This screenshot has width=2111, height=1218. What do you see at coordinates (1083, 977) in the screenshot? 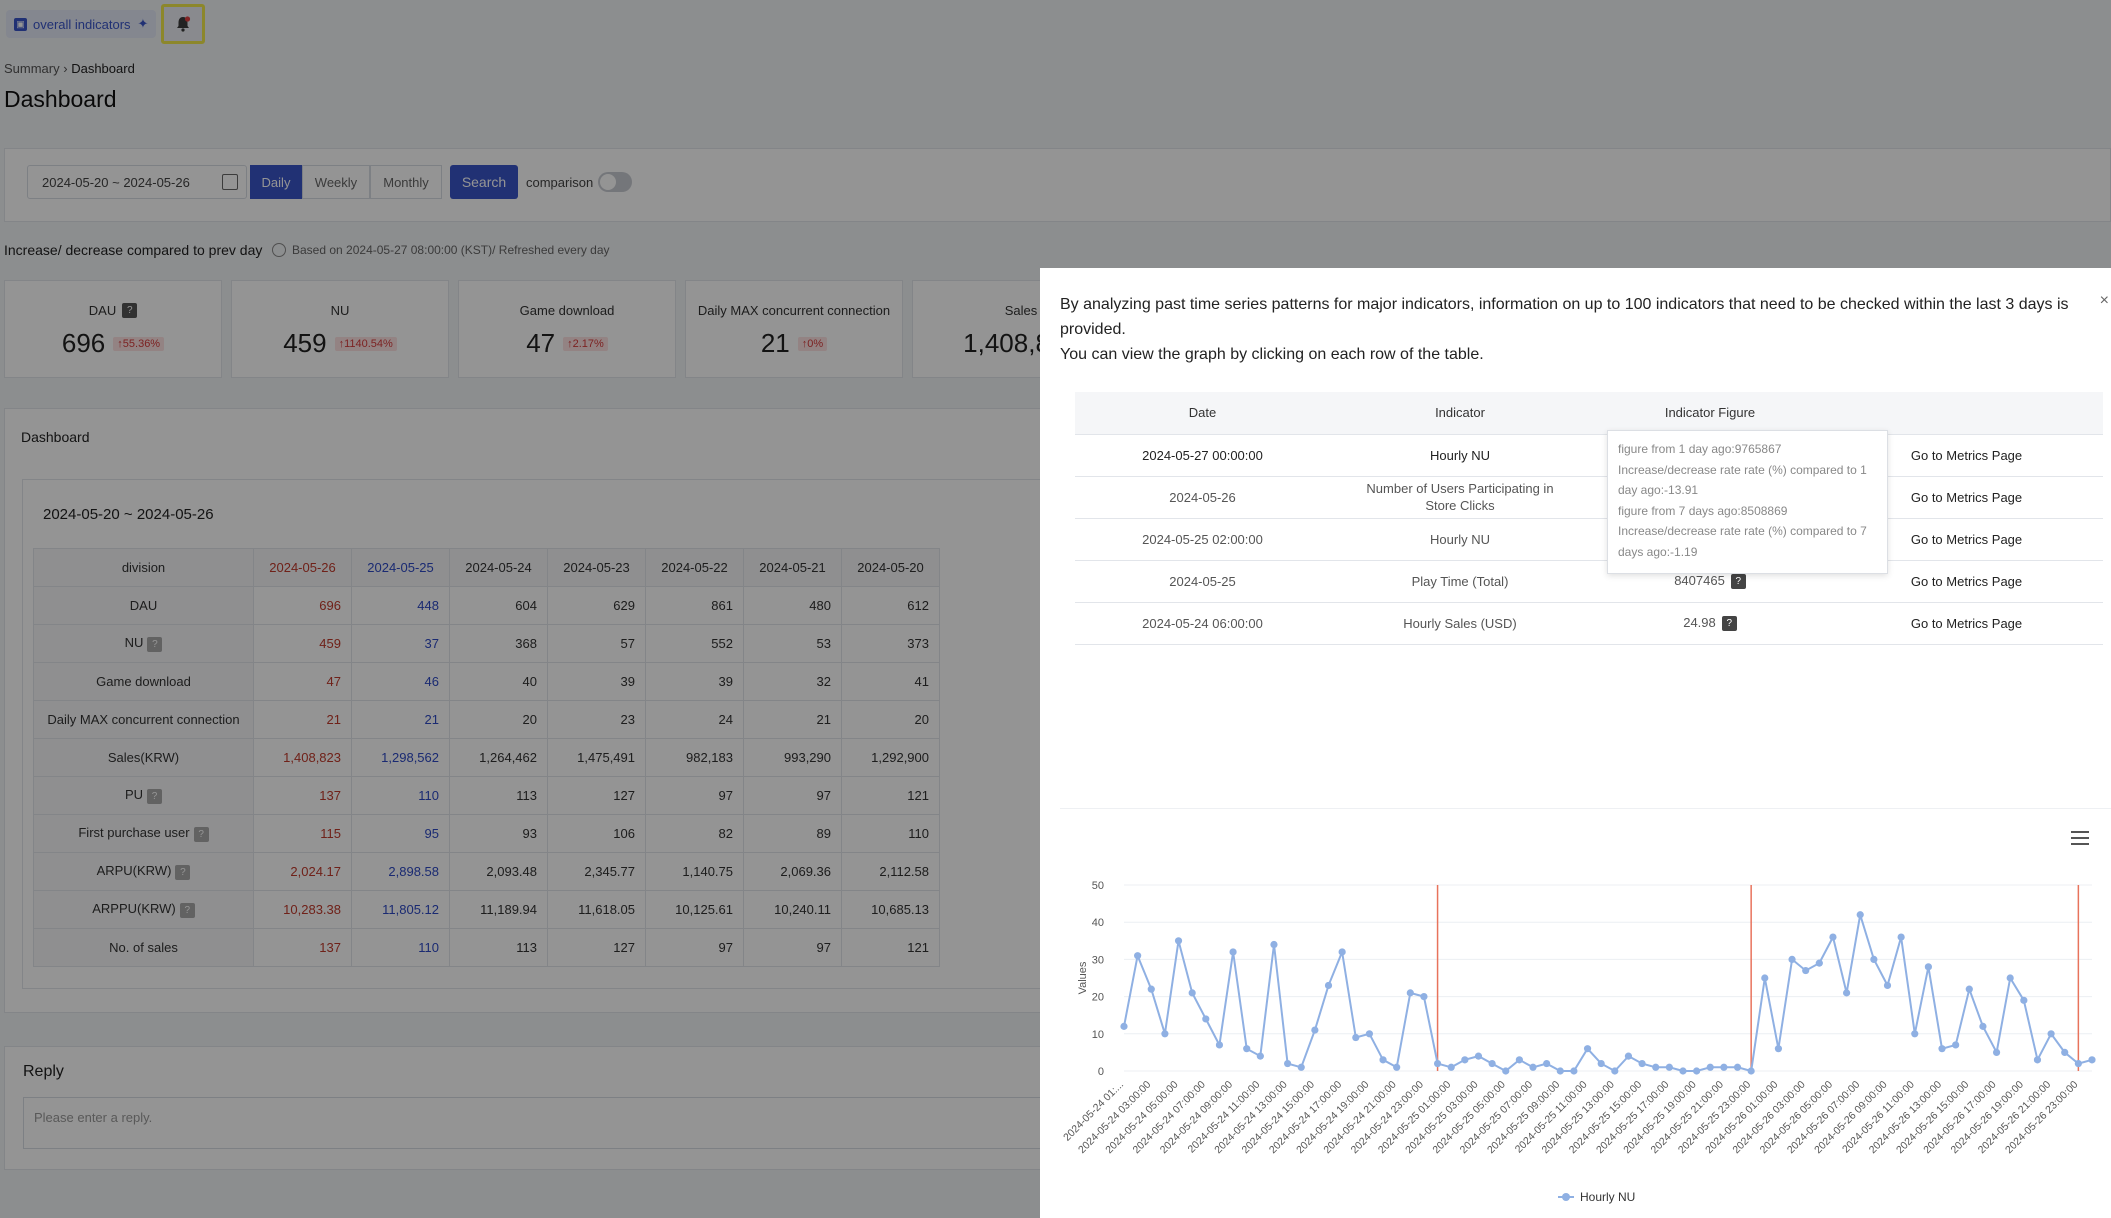
I see `y-axis-label: Values` at bounding box center [1083, 977].